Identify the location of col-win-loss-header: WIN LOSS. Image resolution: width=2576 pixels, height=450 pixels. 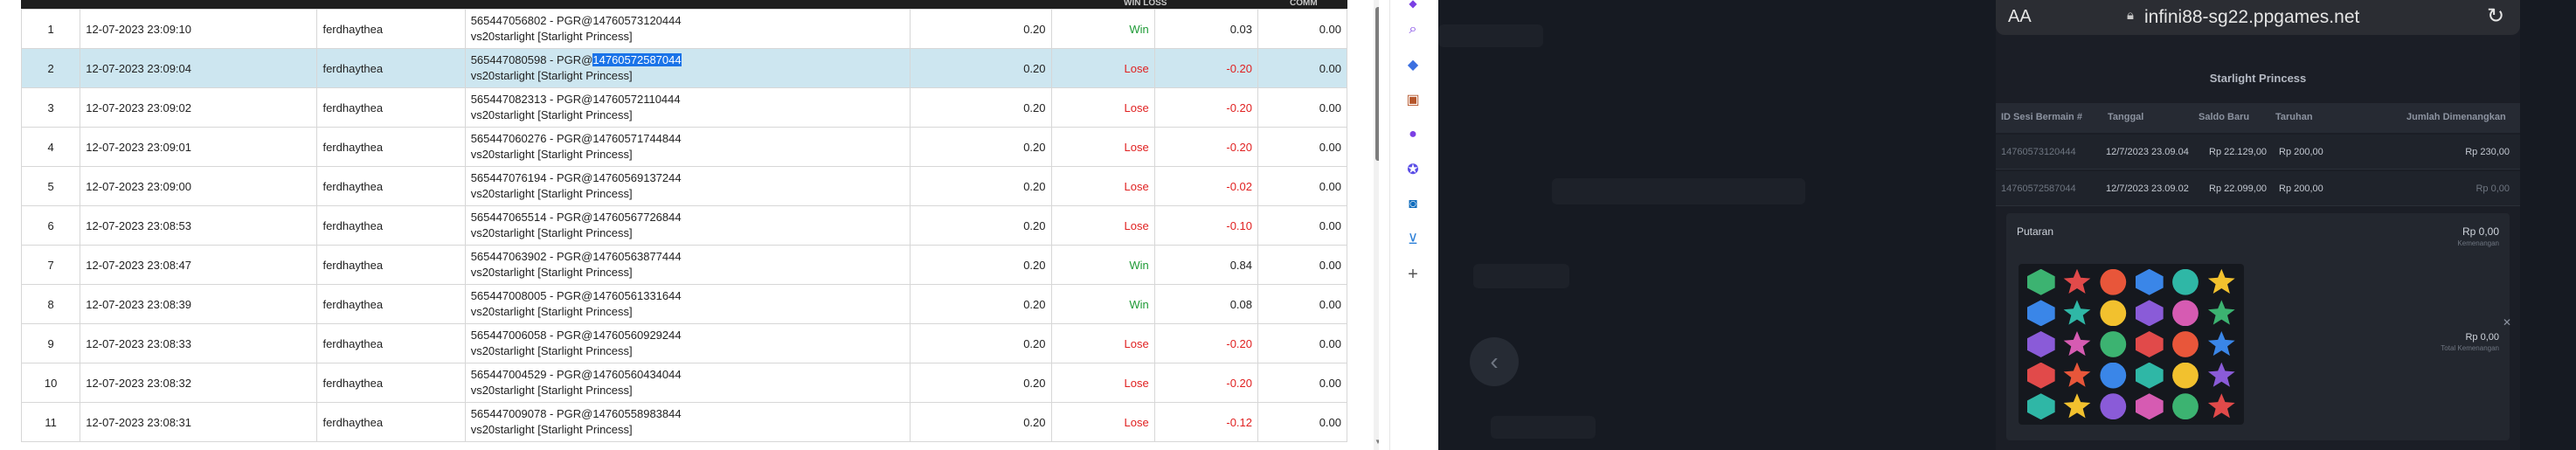
(1145, 4).